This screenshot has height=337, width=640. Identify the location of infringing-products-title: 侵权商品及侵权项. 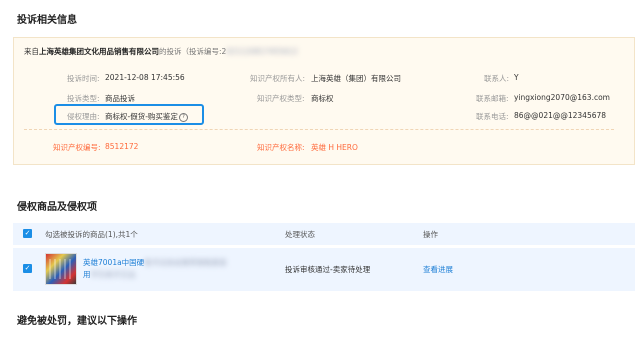
(57, 207).